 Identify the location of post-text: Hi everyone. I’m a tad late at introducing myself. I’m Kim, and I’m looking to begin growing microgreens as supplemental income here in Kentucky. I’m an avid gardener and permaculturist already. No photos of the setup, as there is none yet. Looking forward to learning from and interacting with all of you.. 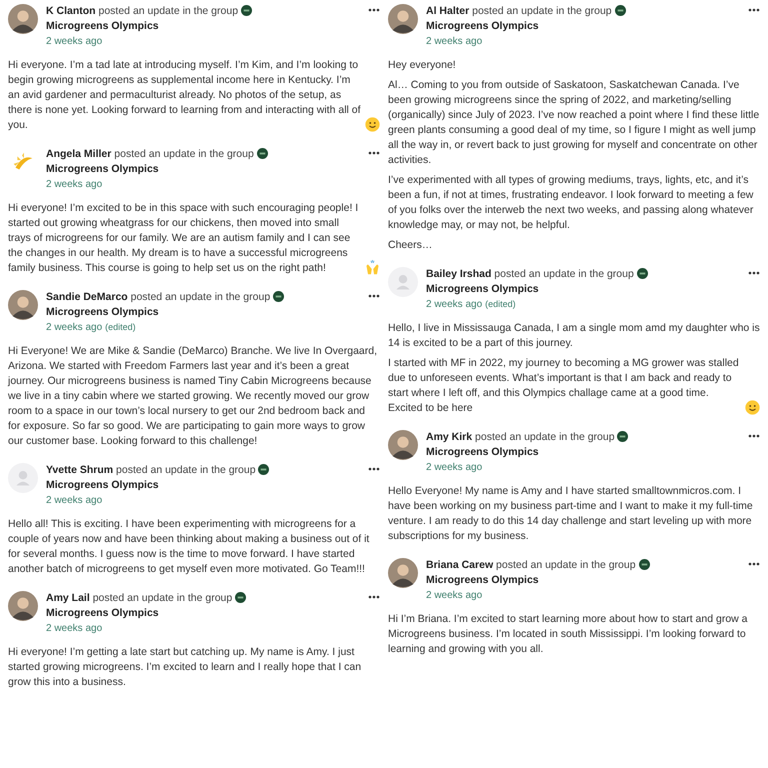
(184, 95).